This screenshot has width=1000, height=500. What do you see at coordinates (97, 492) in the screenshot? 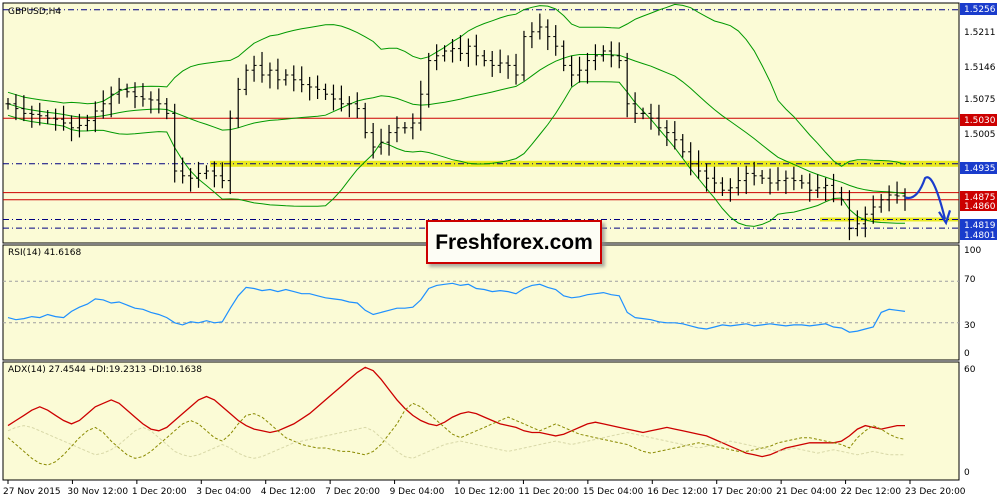
I see `time-label: 30 Nov 12:00` at bounding box center [97, 492].